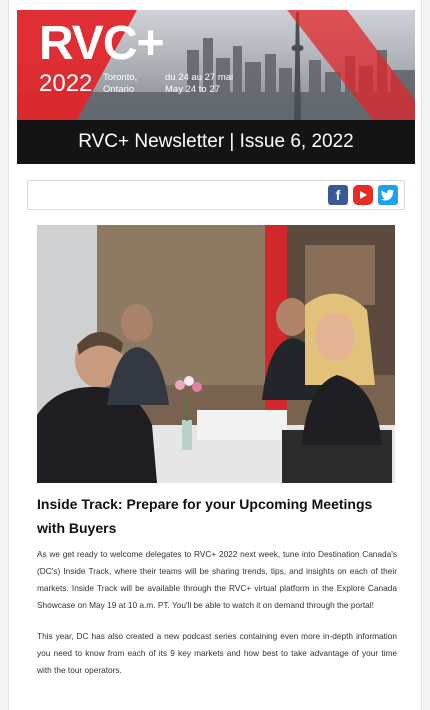 Image resolution: width=430 pixels, height=710 pixels. I want to click on youtube-icon, so click(363, 195).